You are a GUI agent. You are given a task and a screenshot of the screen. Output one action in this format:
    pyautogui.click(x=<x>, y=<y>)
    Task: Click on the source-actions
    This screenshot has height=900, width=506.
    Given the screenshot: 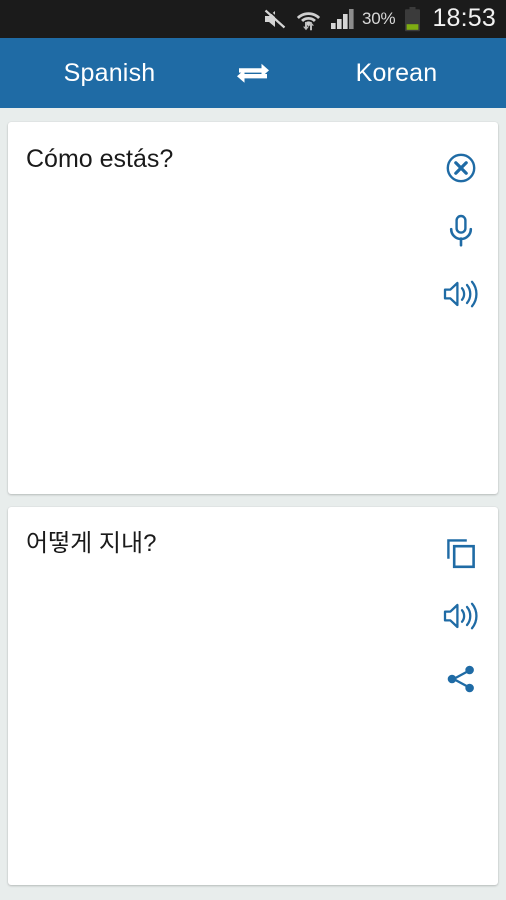 What is the action you would take?
    pyautogui.click(x=461, y=234)
    